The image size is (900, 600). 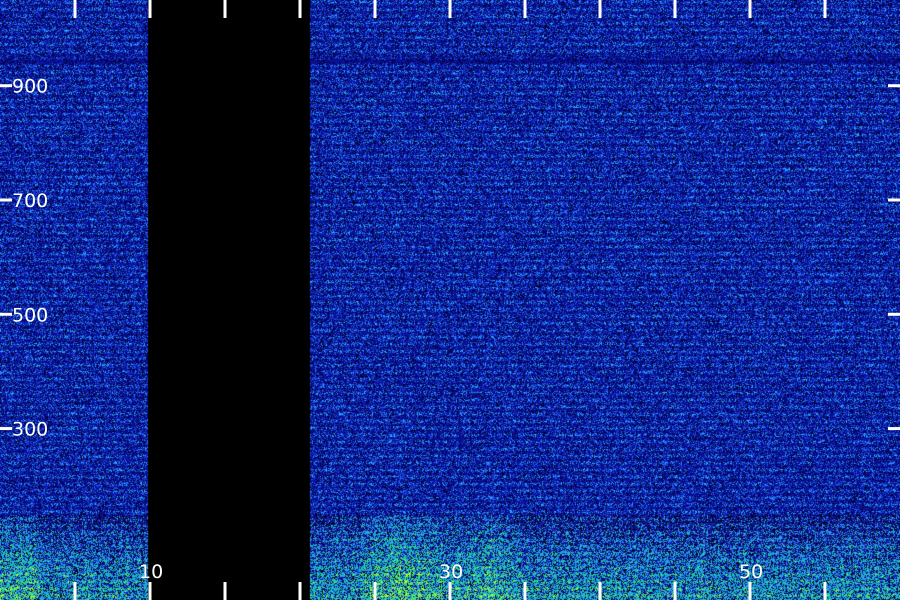 What do you see at coordinates (30, 315) in the screenshot?
I see `y-tick-label-500: 500` at bounding box center [30, 315].